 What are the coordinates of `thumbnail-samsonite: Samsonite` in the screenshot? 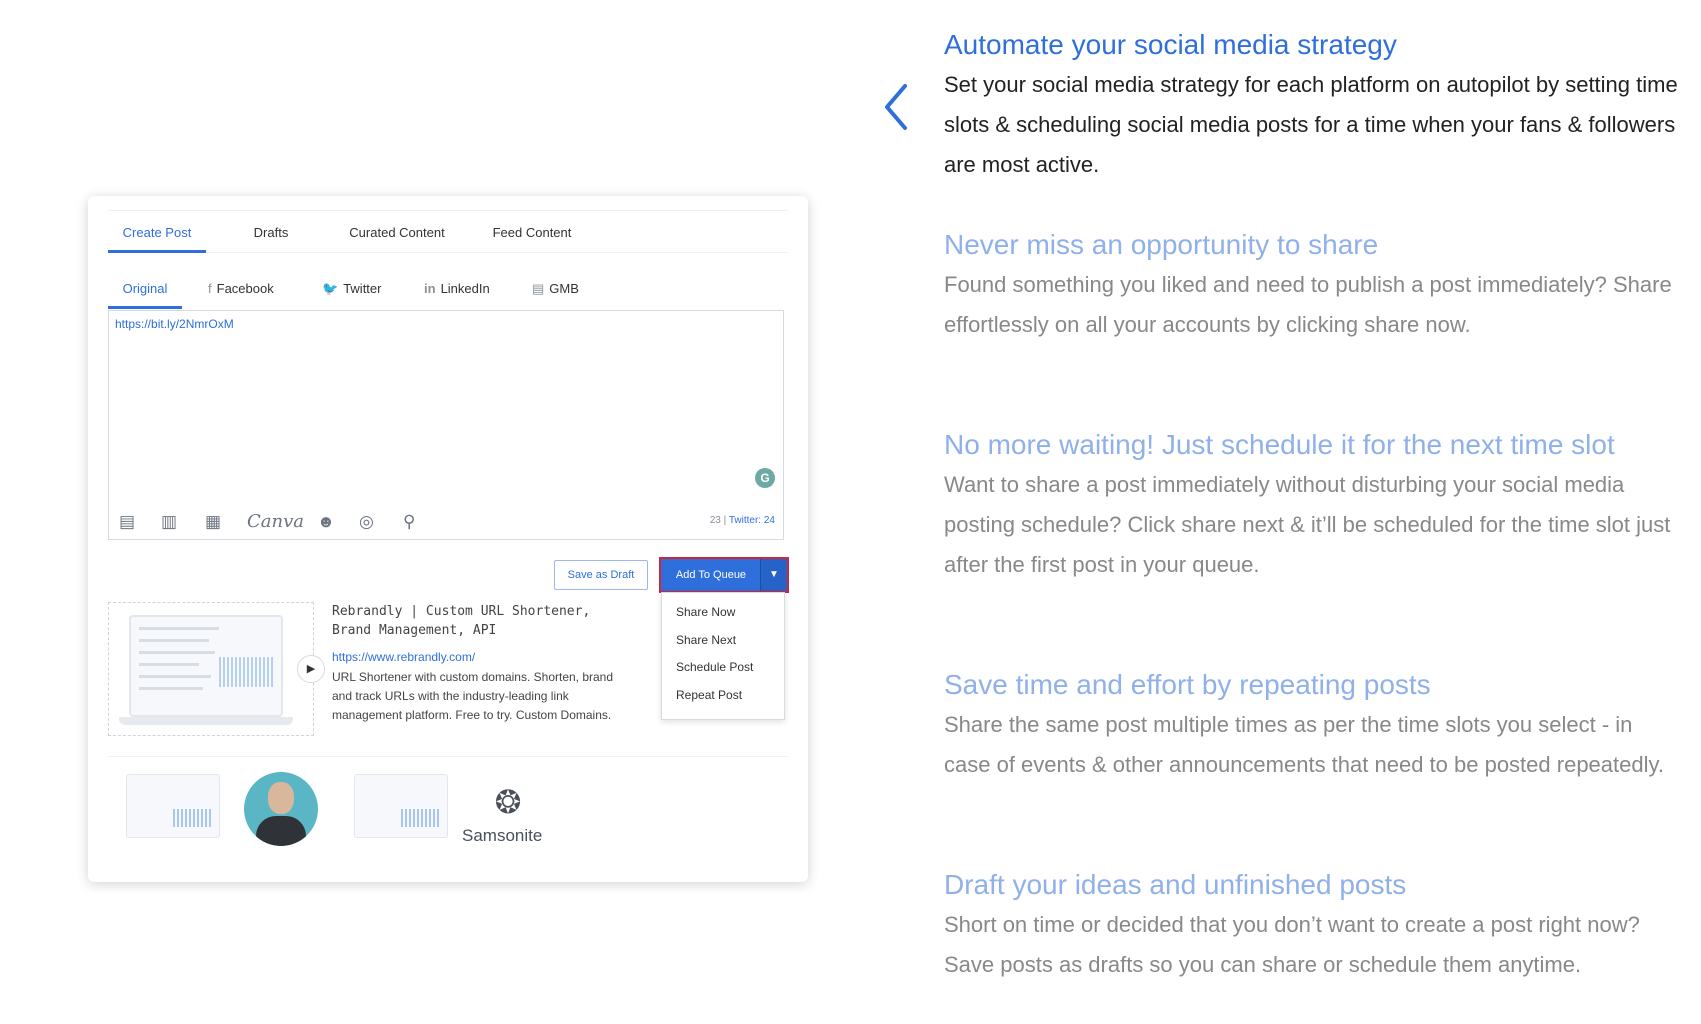 It's located at (502, 836).